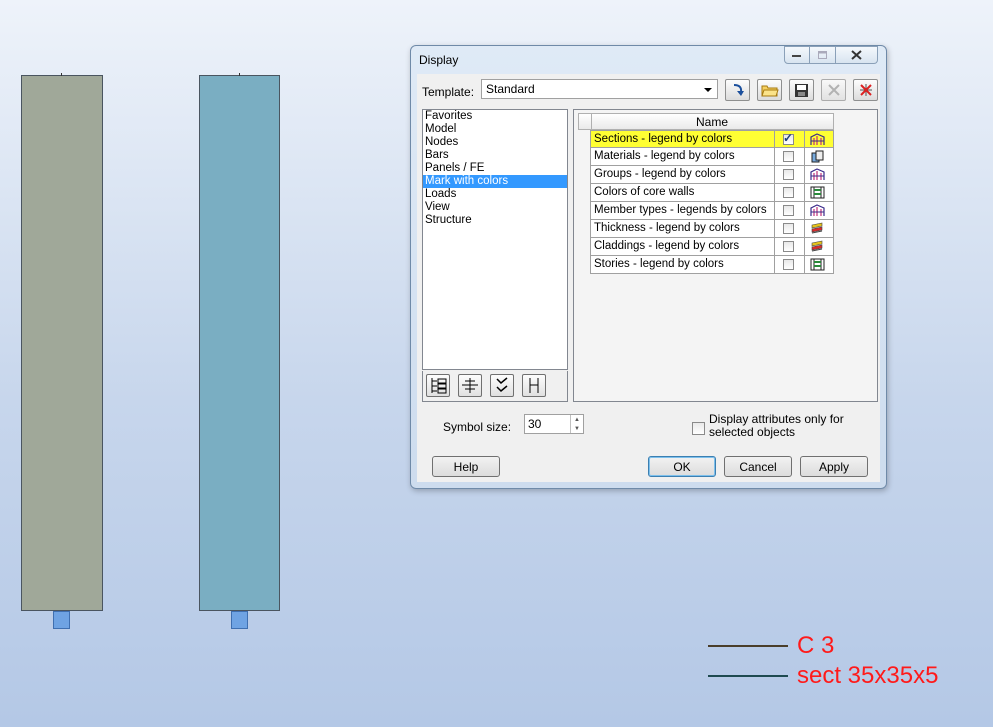 The height and width of the screenshot is (727, 993). I want to click on option-row: Materials - legend by colors, so click(712, 157).